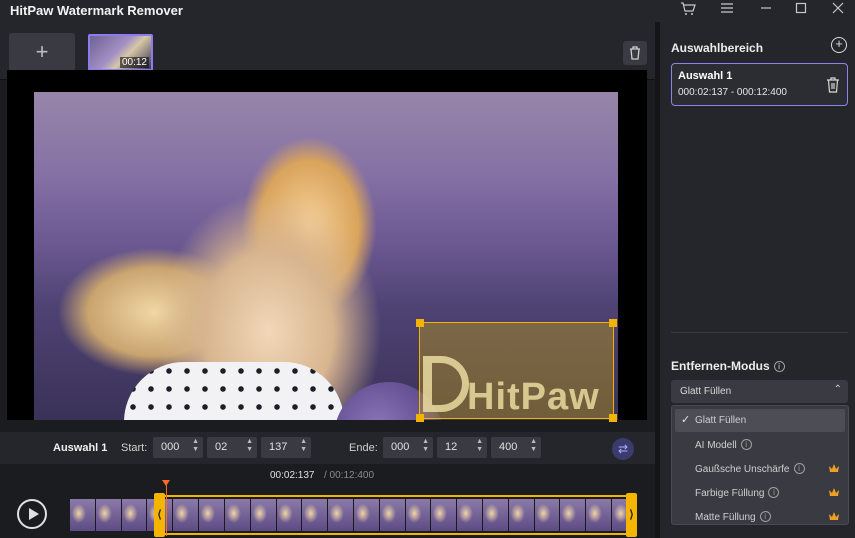 The image size is (855, 538). What do you see at coordinates (508, 447) in the screenshot?
I see `end-milliseconds-value: 400` at bounding box center [508, 447].